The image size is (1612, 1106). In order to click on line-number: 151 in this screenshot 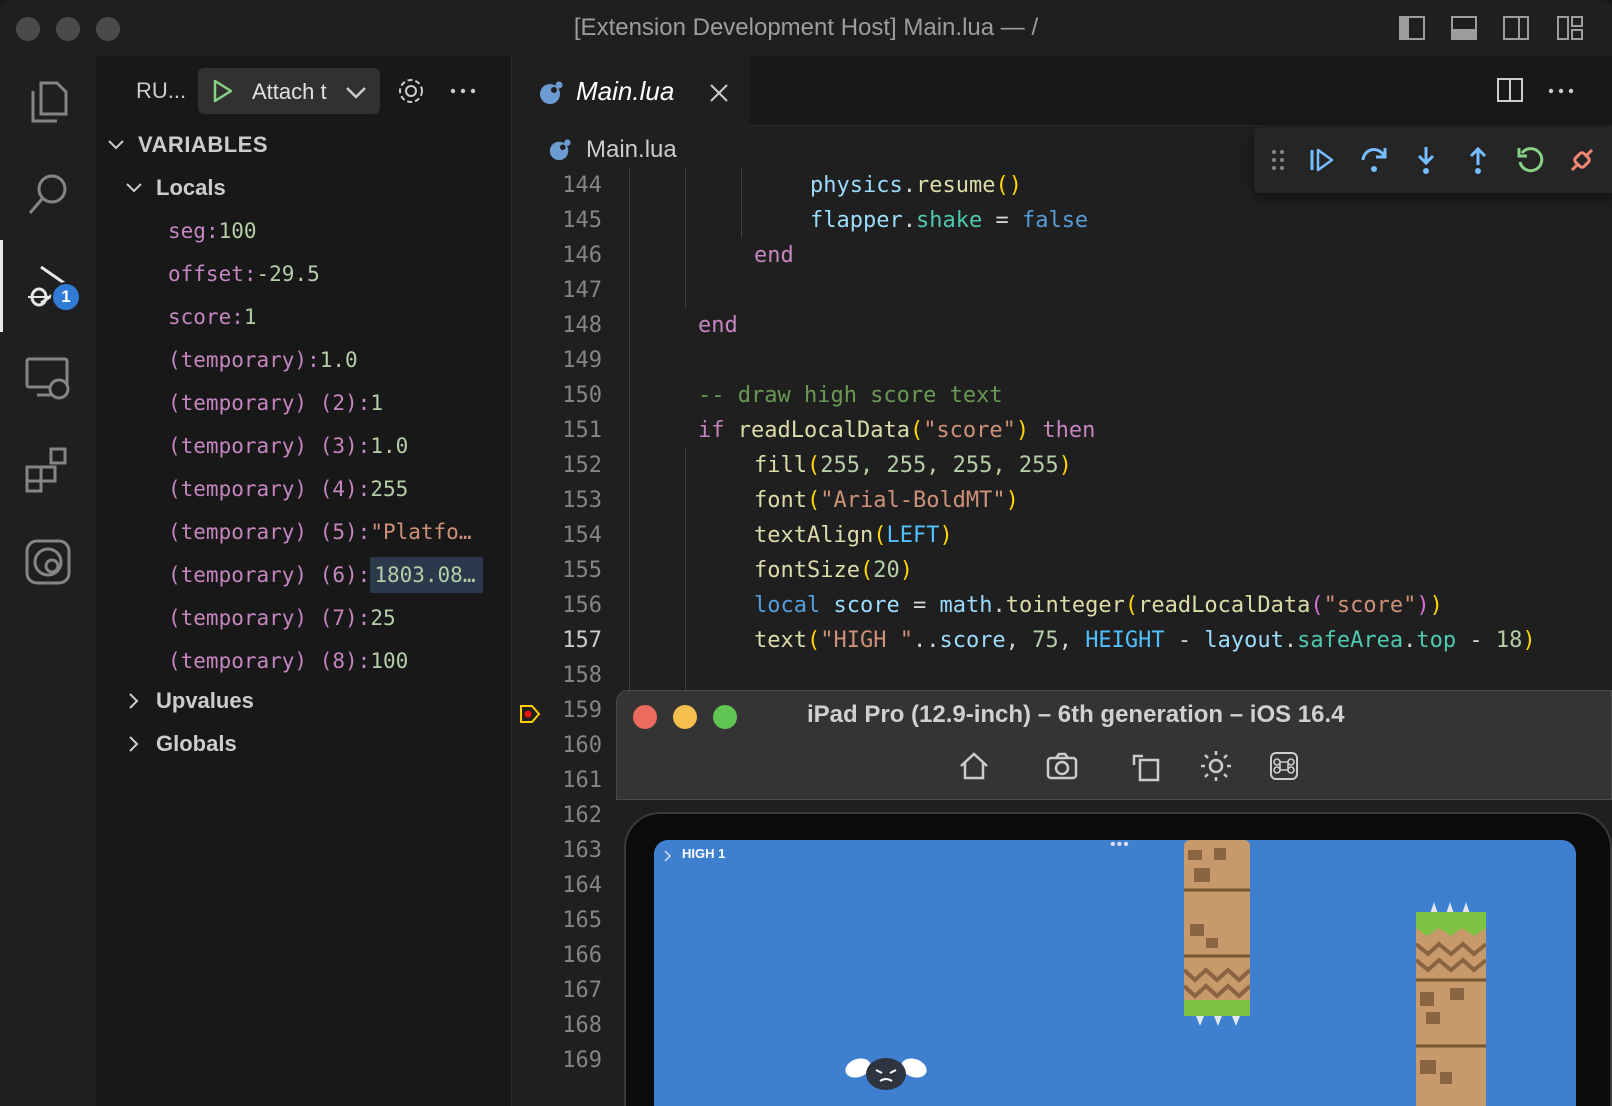, I will do `click(582, 430)`.